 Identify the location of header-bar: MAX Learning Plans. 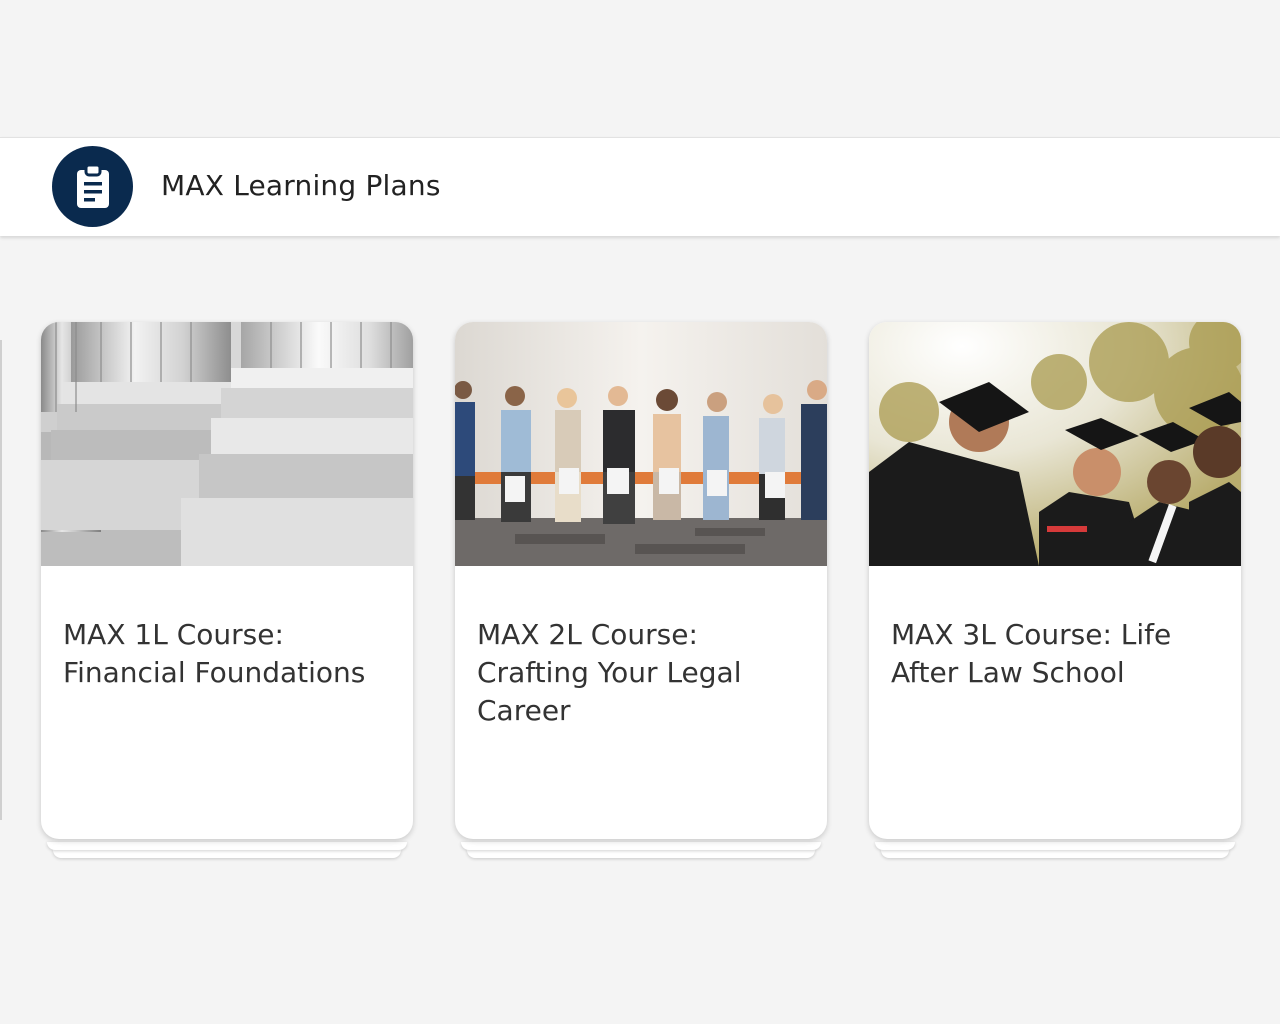
(640, 186).